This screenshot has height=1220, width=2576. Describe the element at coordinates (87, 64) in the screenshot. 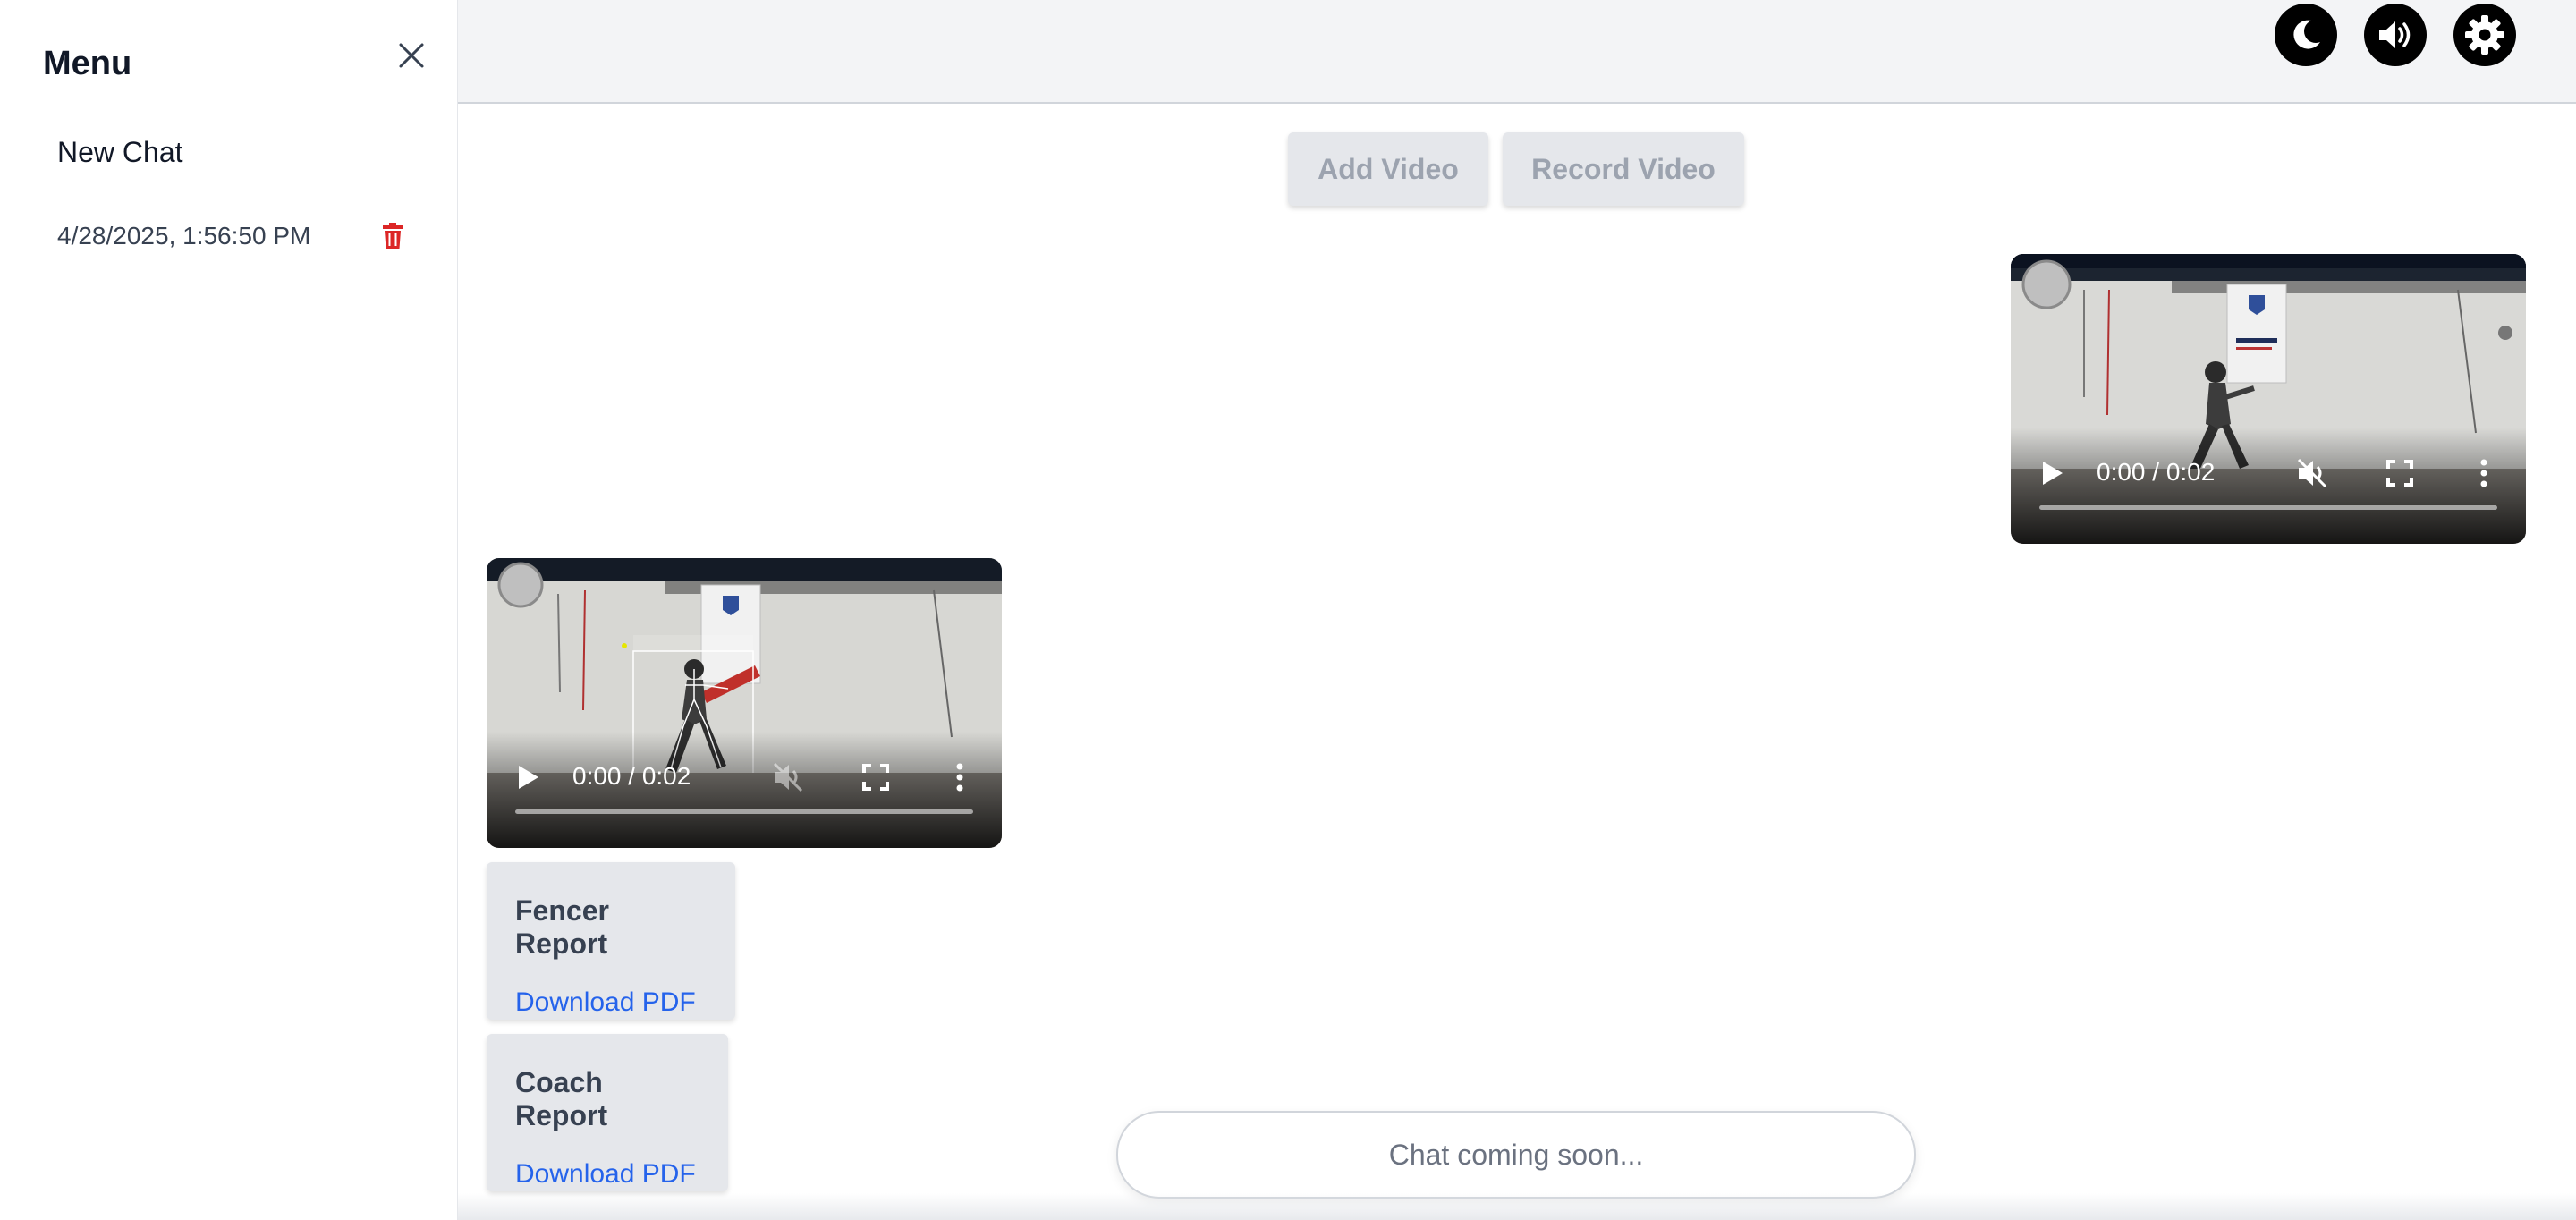

I see `menu-title: Menu` at that location.